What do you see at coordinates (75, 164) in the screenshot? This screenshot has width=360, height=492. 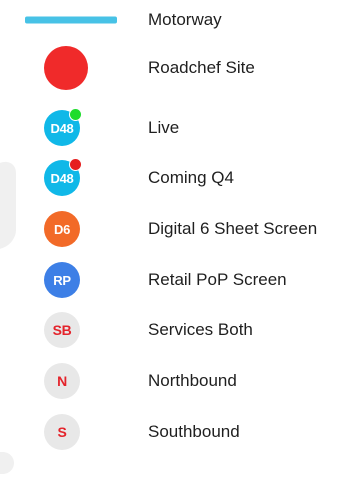 I see `coming-status-dot` at bounding box center [75, 164].